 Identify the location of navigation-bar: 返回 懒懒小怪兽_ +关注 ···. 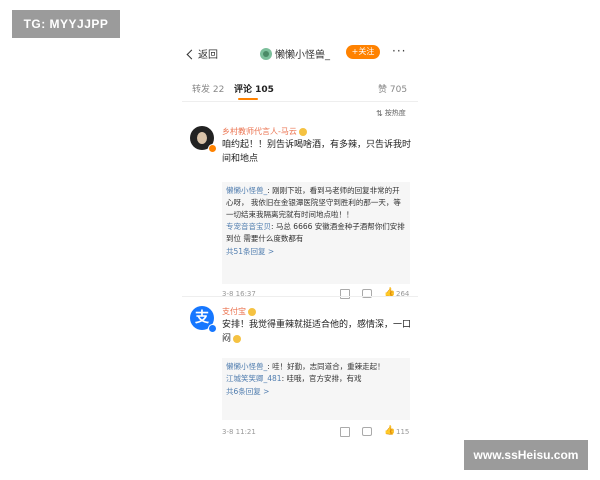
(300, 53).